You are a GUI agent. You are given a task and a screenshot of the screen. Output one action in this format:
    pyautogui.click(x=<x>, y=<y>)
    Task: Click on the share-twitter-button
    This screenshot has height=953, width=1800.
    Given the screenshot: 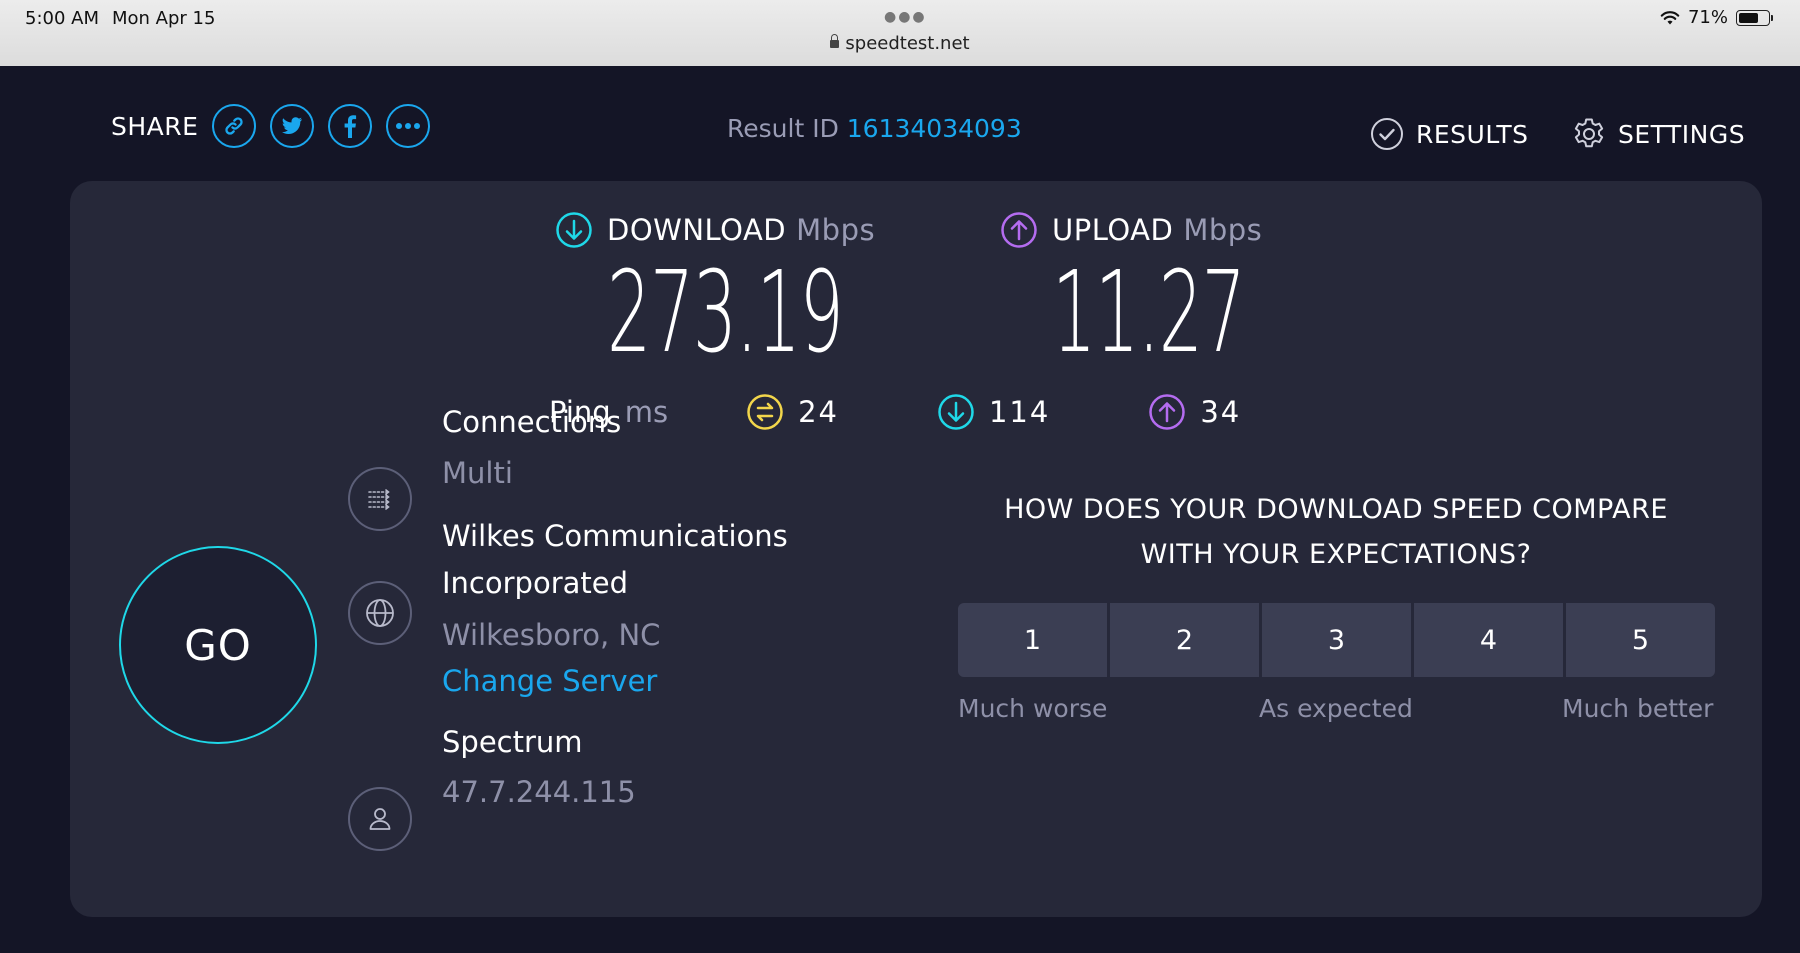 What is the action you would take?
    pyautogui.click(x=292, y=126)
    